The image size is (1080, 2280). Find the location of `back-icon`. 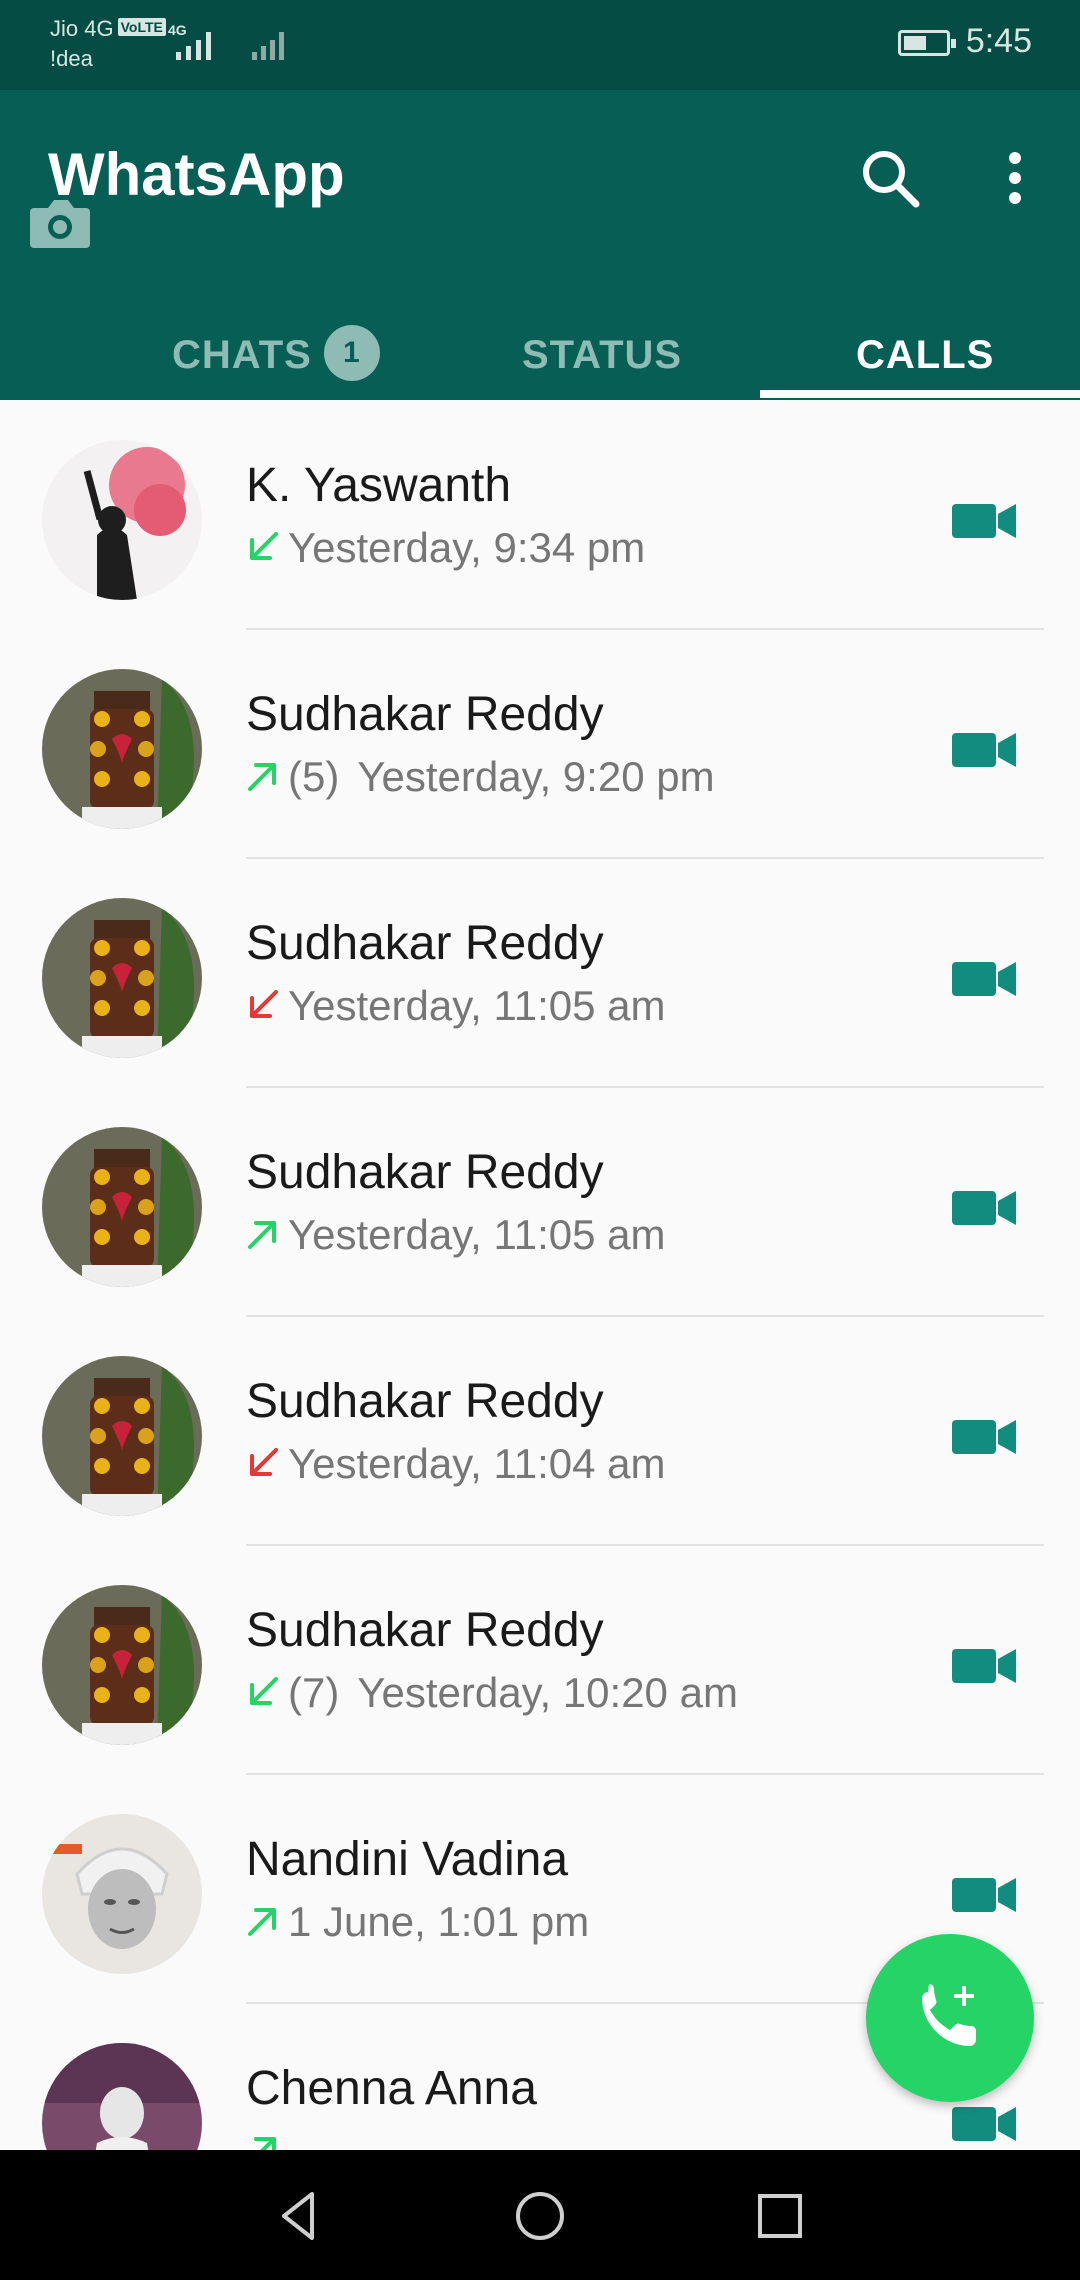

back-icon is located at coordinates (300, 2216).